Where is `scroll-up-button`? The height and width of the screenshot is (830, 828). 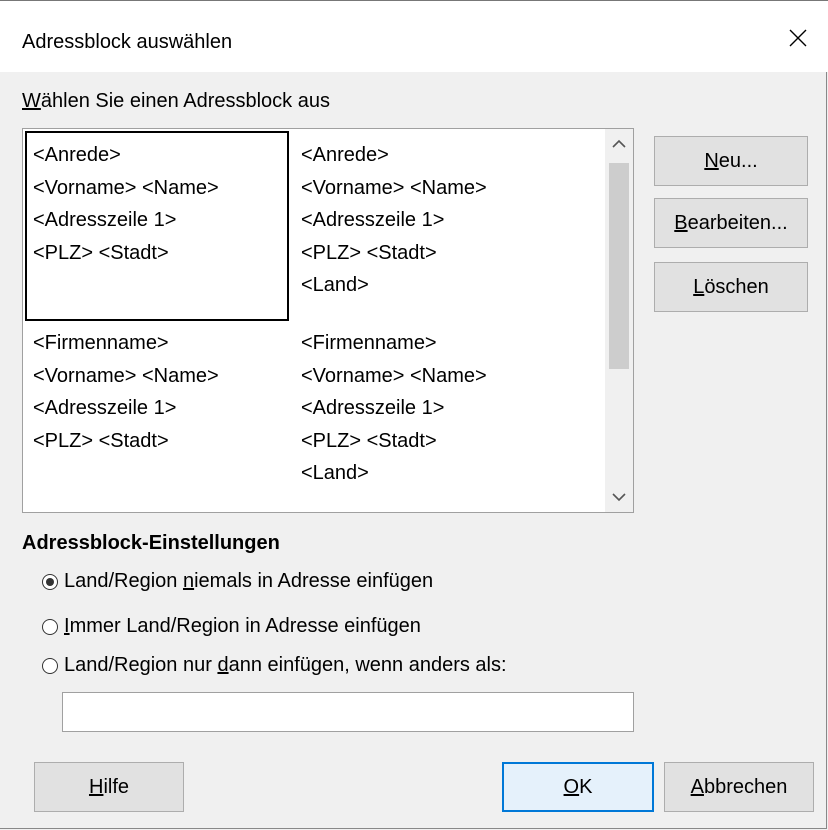 scroll-up-button is located at coordinates (619, 144).